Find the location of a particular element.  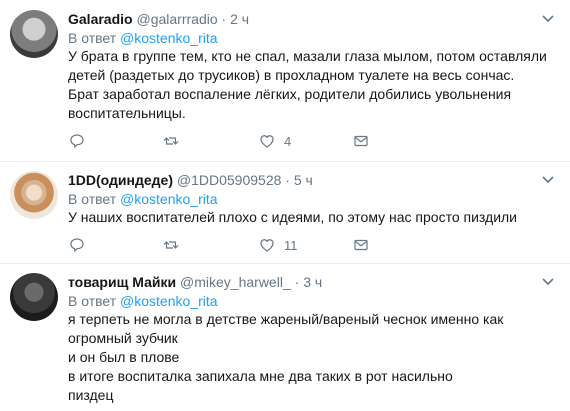

display-name: Galaradio is located at coordinates (100, 19).